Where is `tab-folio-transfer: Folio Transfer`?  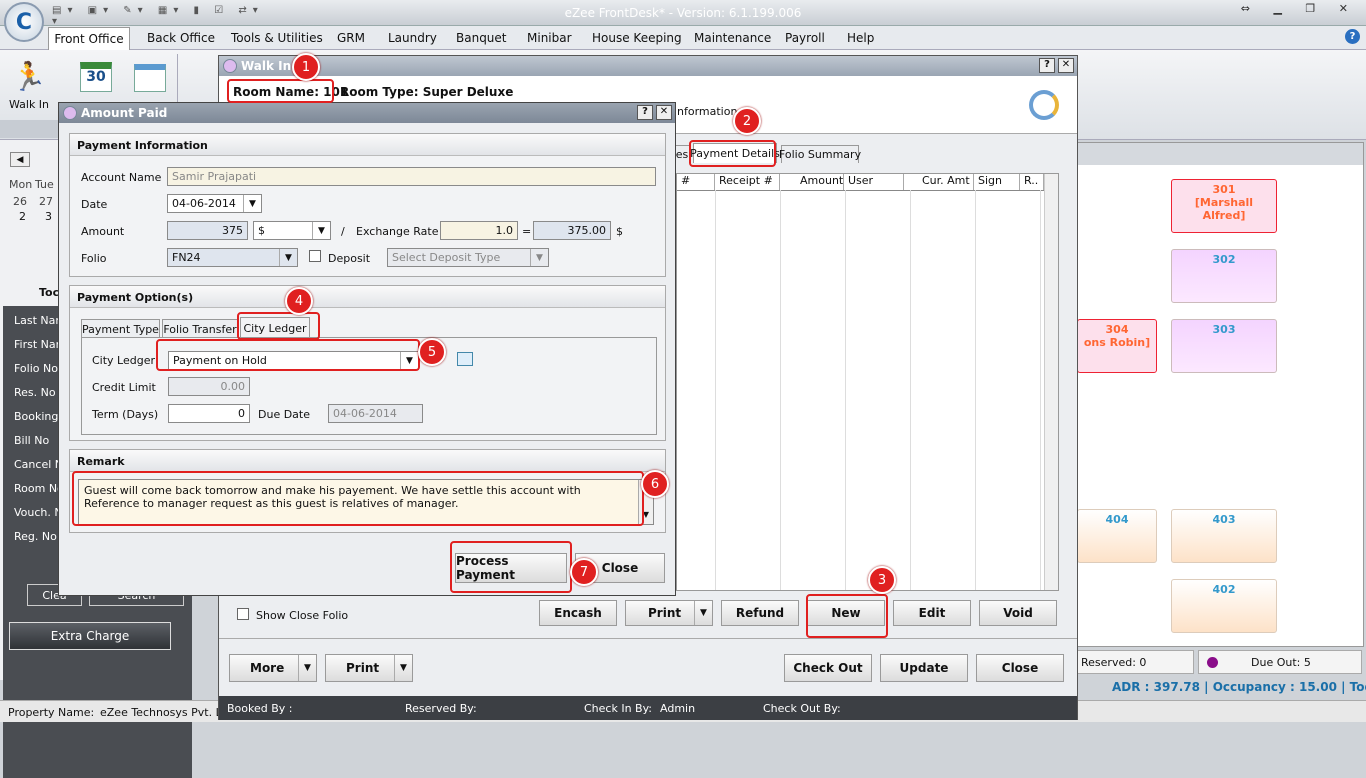
tab-folio-transfer: Folio Transfer is located at coordinates (200, 328).